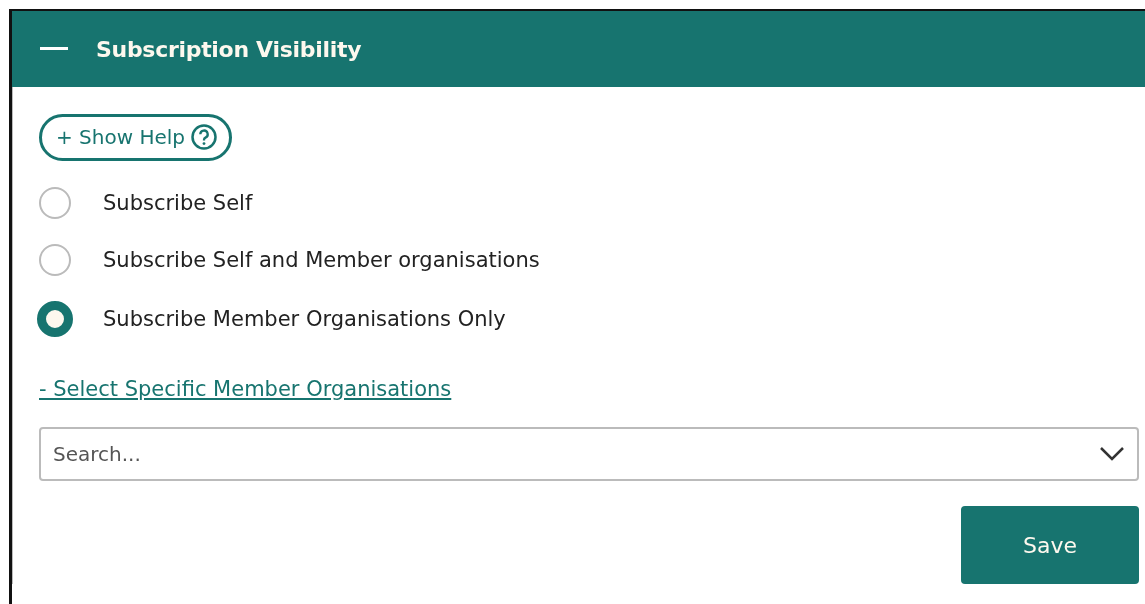 The image size is (1145, 604). What do you see at coordinates (229, 49) in the screenshot?
I see `panel-title: Subscription Visibility` at bounding box center [229, 49].